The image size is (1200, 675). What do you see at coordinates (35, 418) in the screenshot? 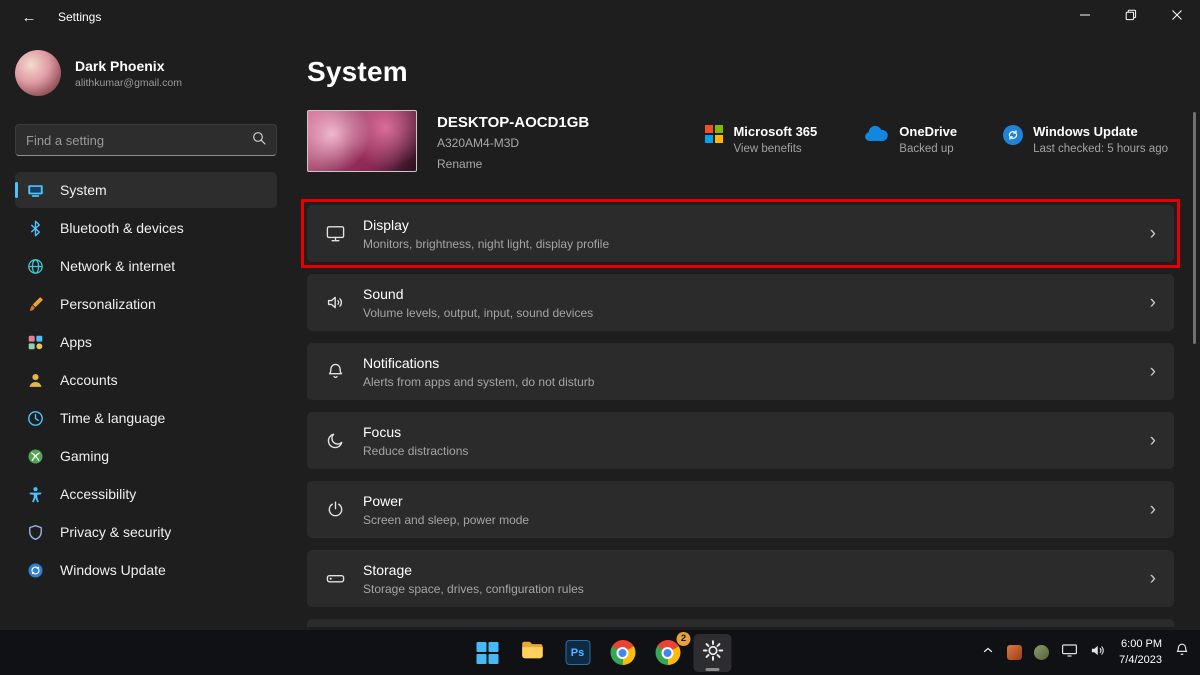
I see `clock-icon` at bounding box center [35, 418].